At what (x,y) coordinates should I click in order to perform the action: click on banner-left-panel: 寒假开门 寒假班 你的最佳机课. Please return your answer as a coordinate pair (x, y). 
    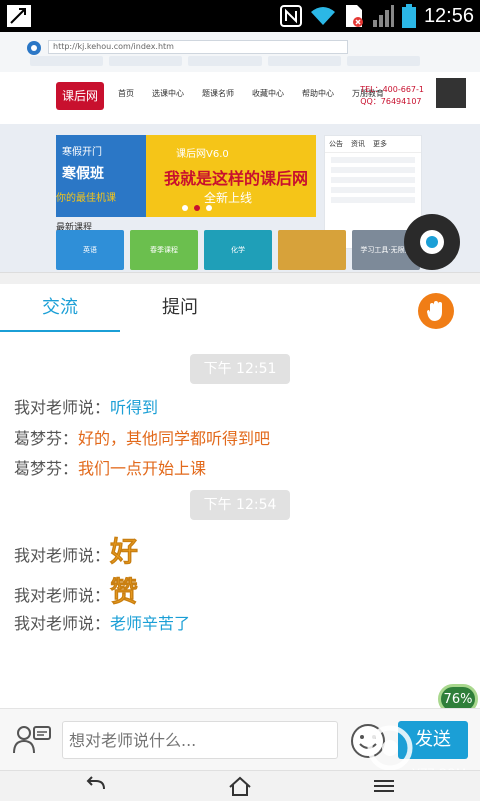
    Looking at the image, I should click on (101, 176).